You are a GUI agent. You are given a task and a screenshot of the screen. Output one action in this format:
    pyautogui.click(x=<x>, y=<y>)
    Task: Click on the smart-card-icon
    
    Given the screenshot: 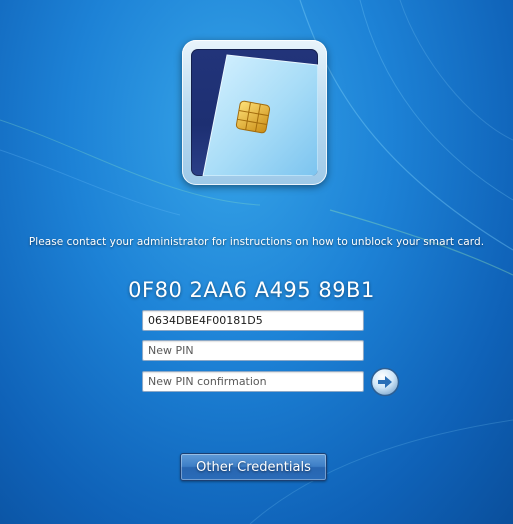 What is the action you would take?
    pyautogui.click(x=260, y=115)
    